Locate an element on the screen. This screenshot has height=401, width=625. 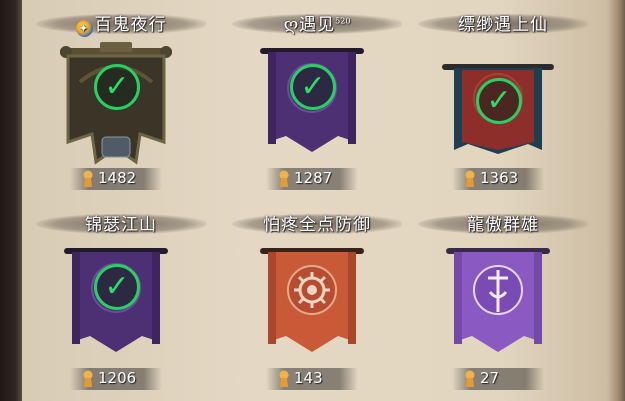
guild-title: 怕疼全点防御 is located at coordinates (317, 223).